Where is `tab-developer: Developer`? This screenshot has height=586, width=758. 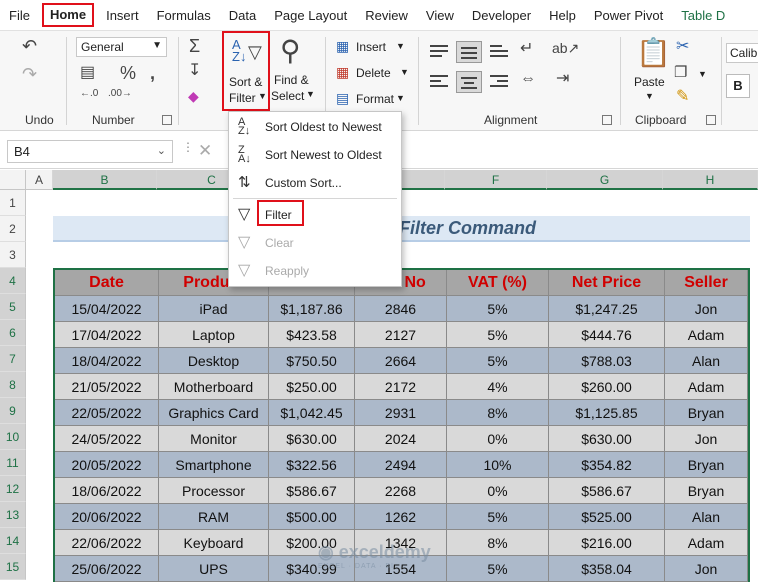 tab-developer: Developer is located at coordinates (501, 15).